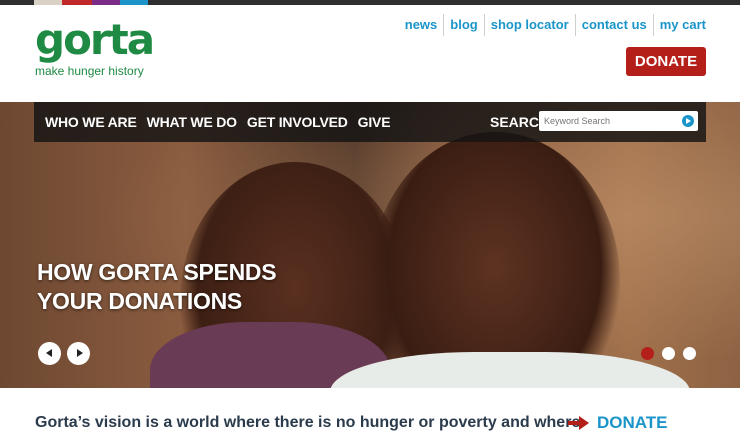 Image resolution: width=740 pixels, height=440 pixels. I want to click on nav-item-what-we-do: WHAT WE DO, so click(192, 122).